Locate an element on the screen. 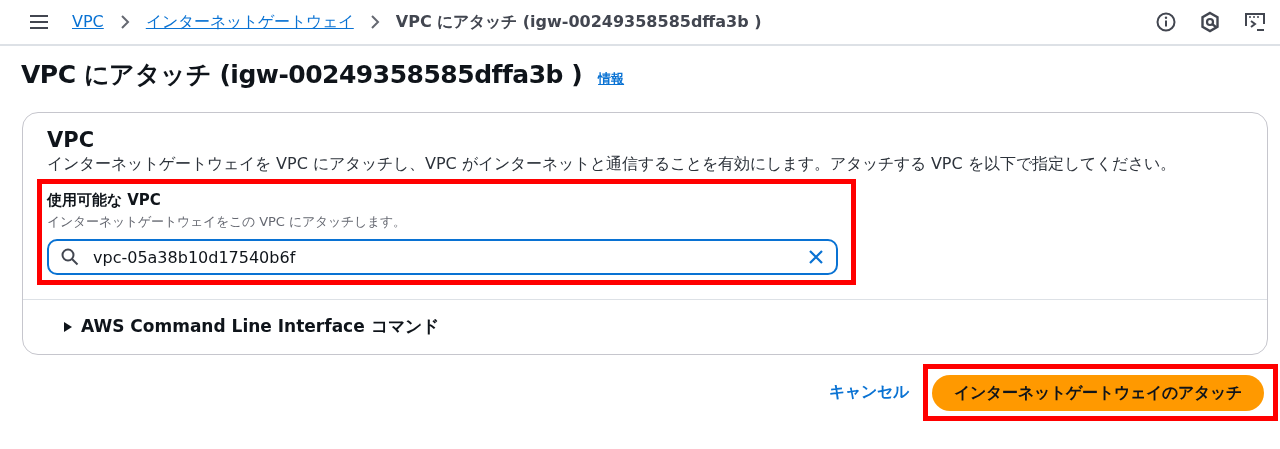 This screenshot has width=1280, height=449. caret-icon is located at coordinates (68, 327).